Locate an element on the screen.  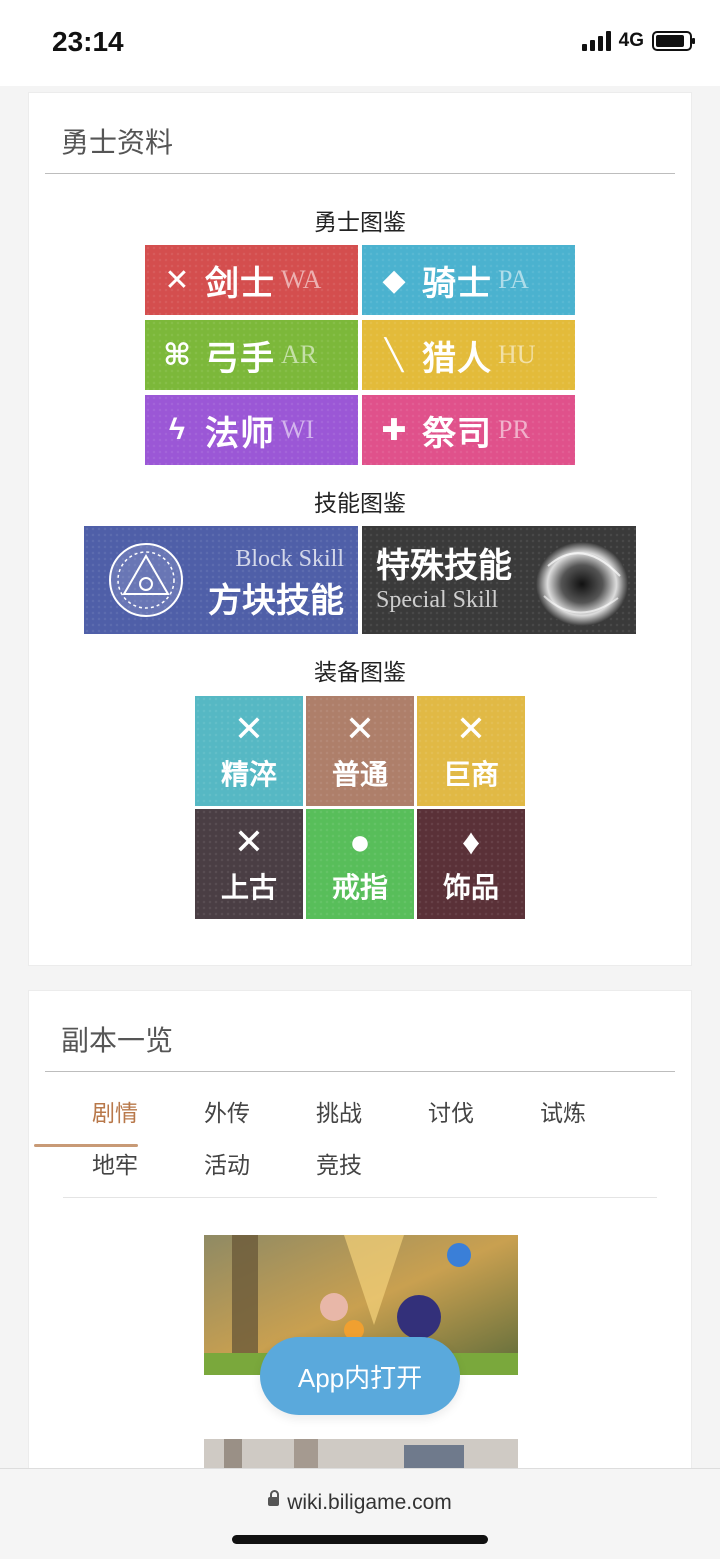
hero-tile-swordsman: ✕ 剑士 WA is located at coordinates (251, 280).